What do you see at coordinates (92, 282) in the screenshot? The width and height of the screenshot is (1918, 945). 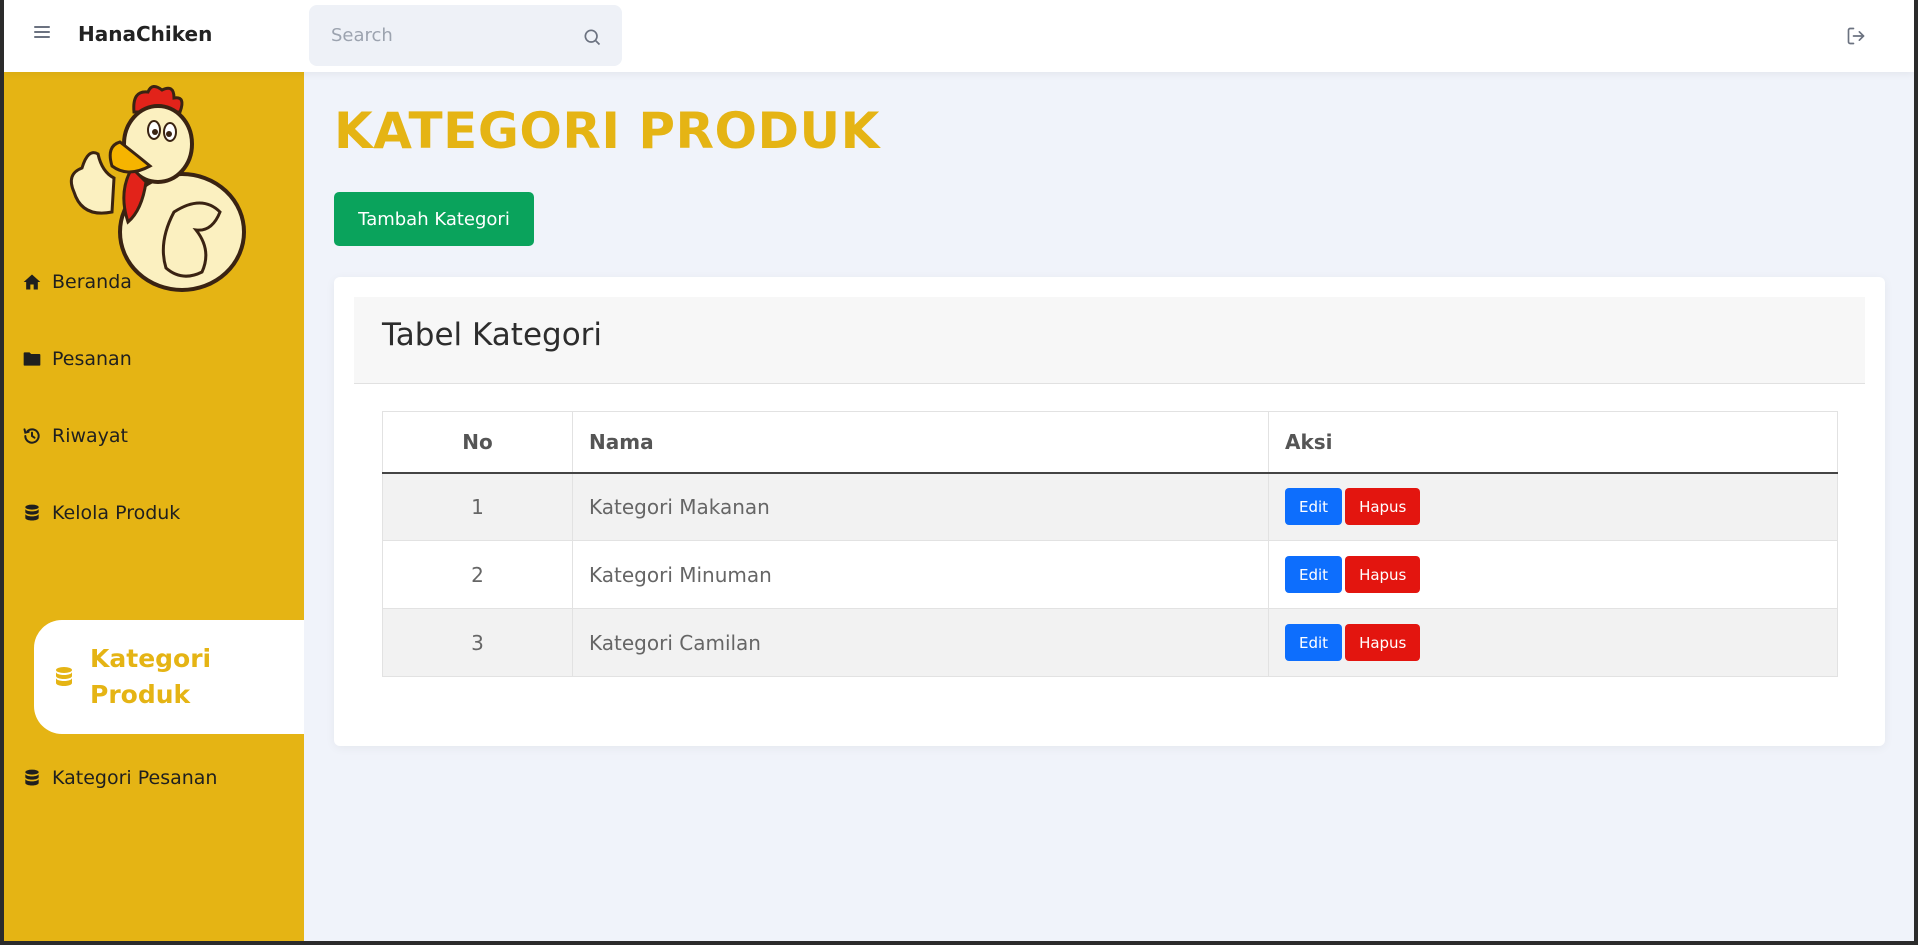 I see `sidebar-item-label: Beranda` at bounding box center [92, 282].